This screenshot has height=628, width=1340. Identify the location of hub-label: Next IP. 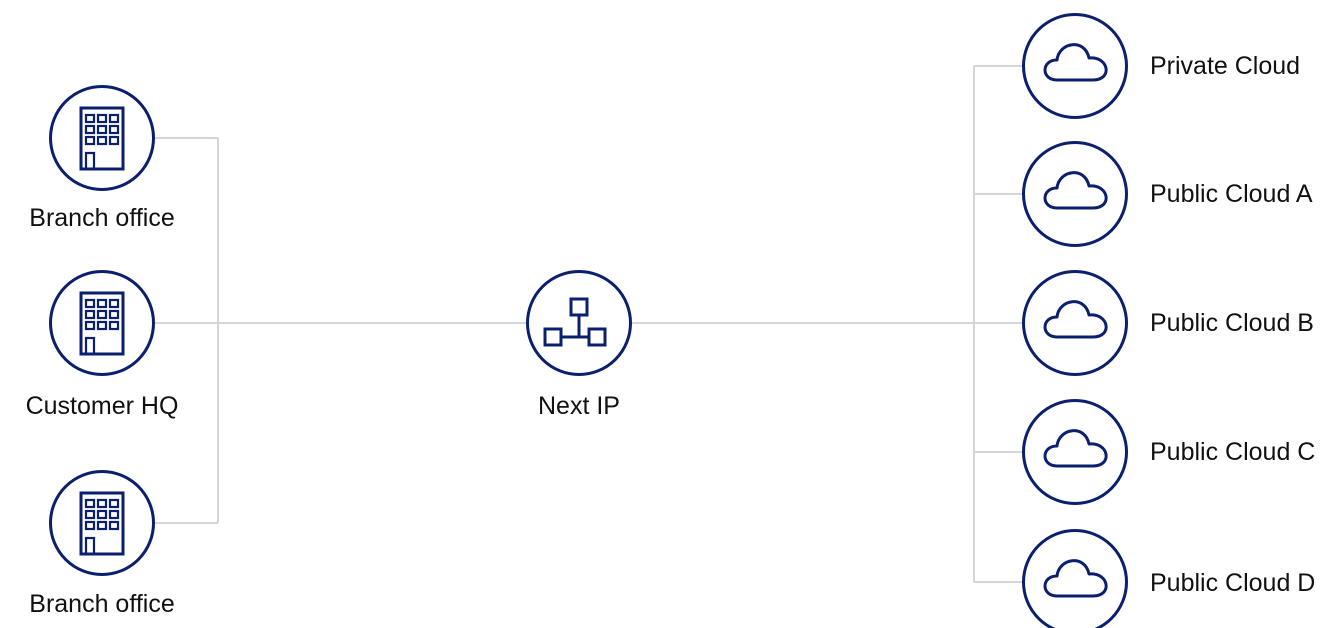
(579, 406).